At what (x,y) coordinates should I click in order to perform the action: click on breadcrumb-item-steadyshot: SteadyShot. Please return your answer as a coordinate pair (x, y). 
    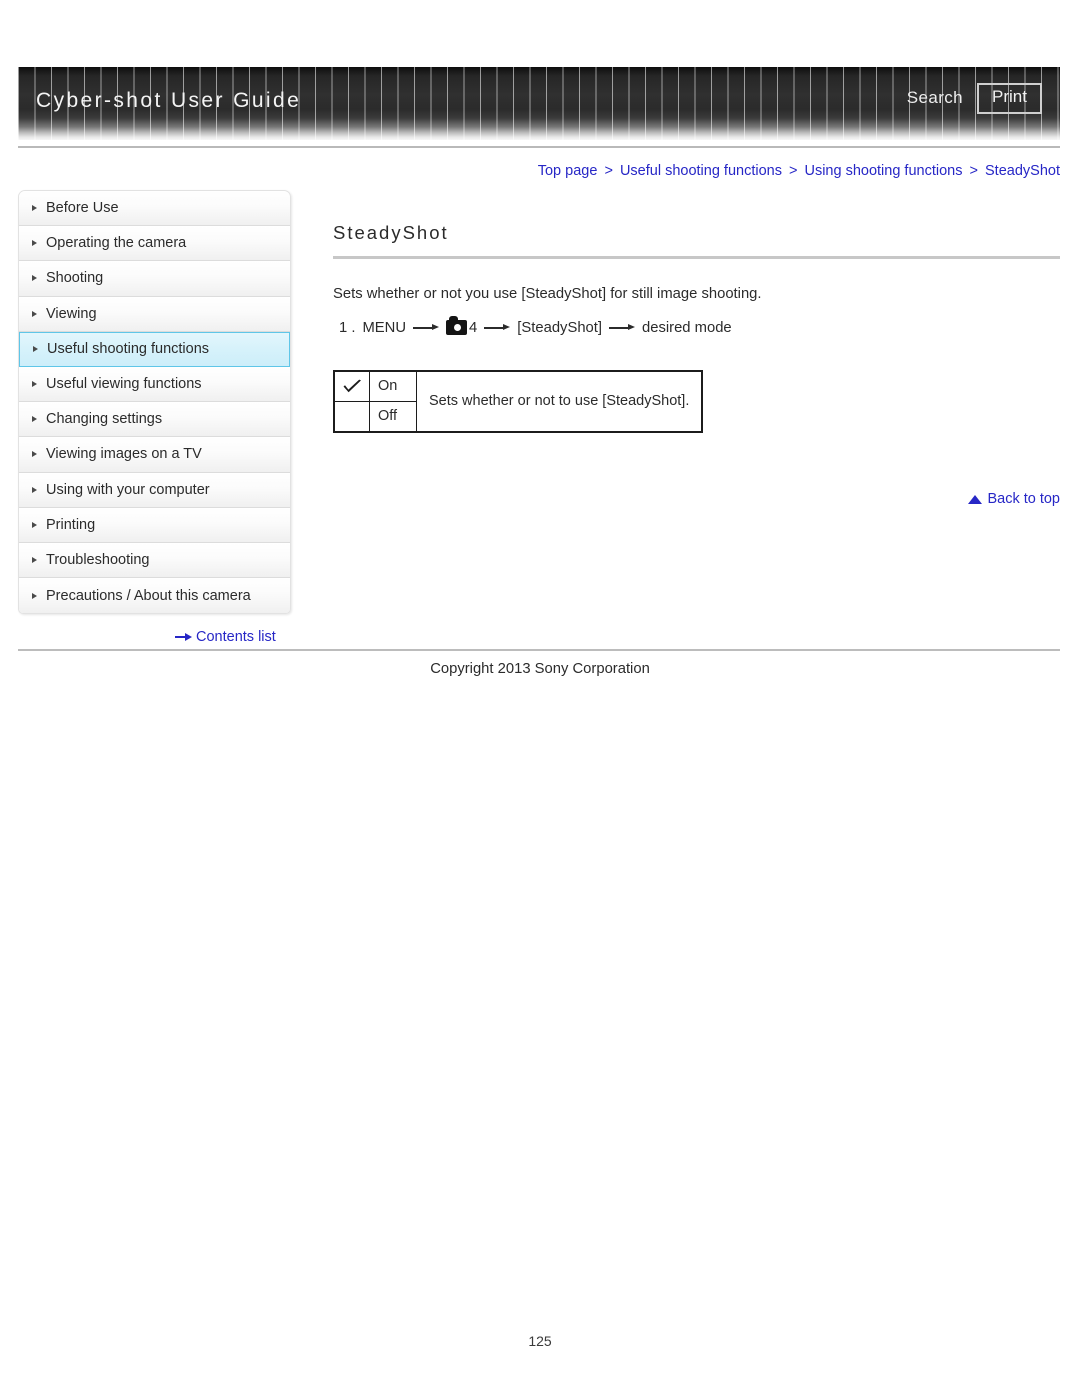
    Looking at the image, I should click on (1022, 171).